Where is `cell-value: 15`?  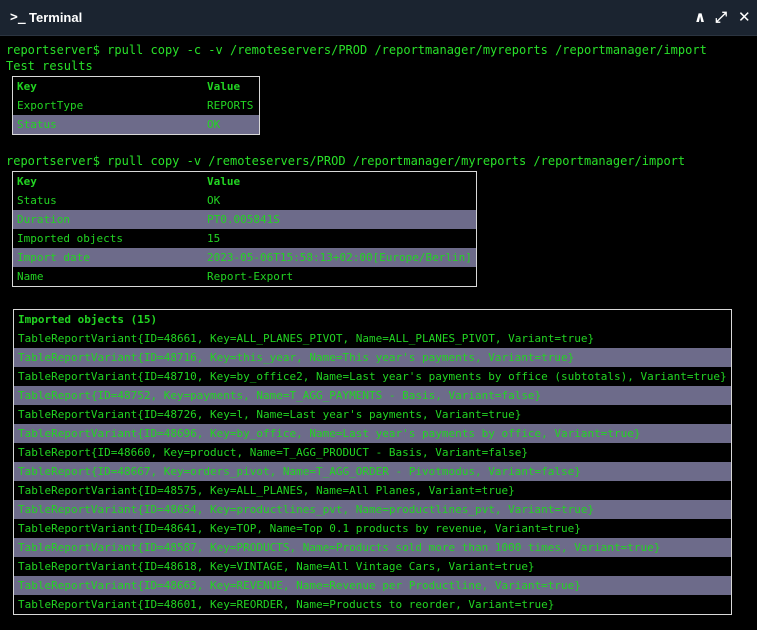 cell-value: 15 is located at coordinates (214, 238).